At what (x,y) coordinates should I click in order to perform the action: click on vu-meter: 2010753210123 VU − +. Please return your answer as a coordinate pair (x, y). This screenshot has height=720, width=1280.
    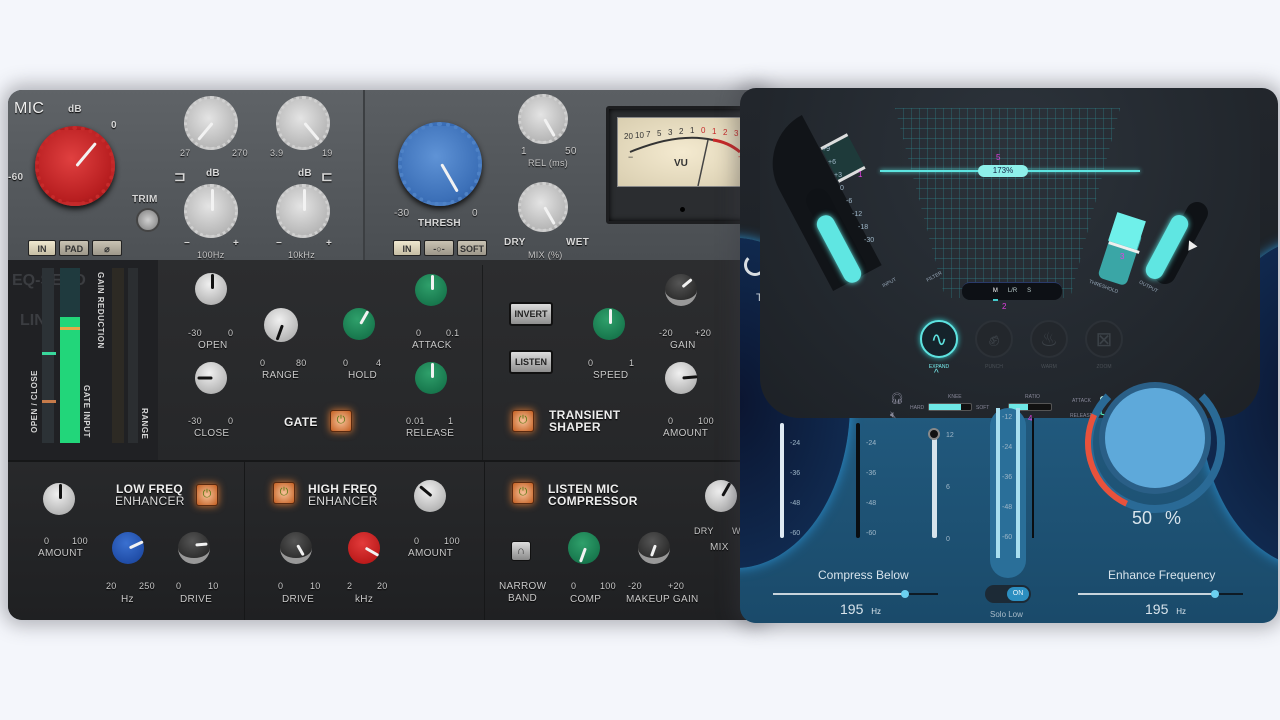
    Looking at the image, I should click on (682, 165).